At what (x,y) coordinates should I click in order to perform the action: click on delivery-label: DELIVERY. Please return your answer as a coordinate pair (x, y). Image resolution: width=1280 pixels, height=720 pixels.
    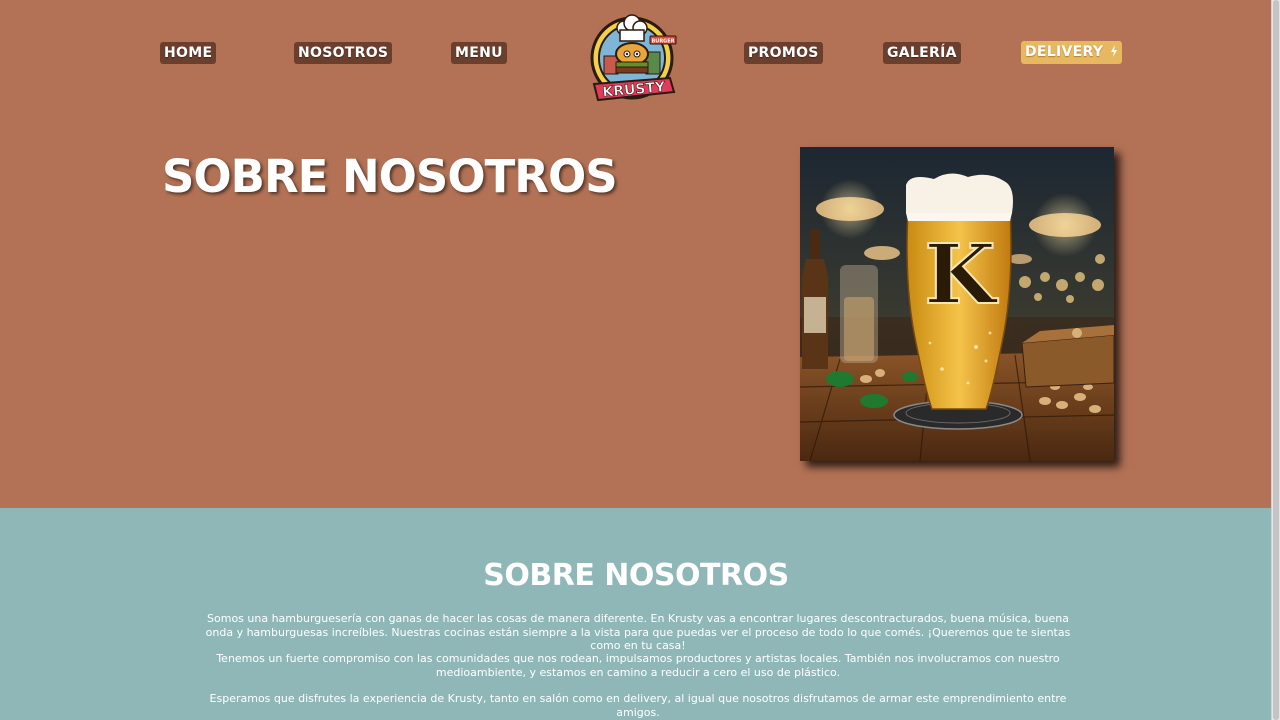
    Looking at the image, I should click on (1064, 52).